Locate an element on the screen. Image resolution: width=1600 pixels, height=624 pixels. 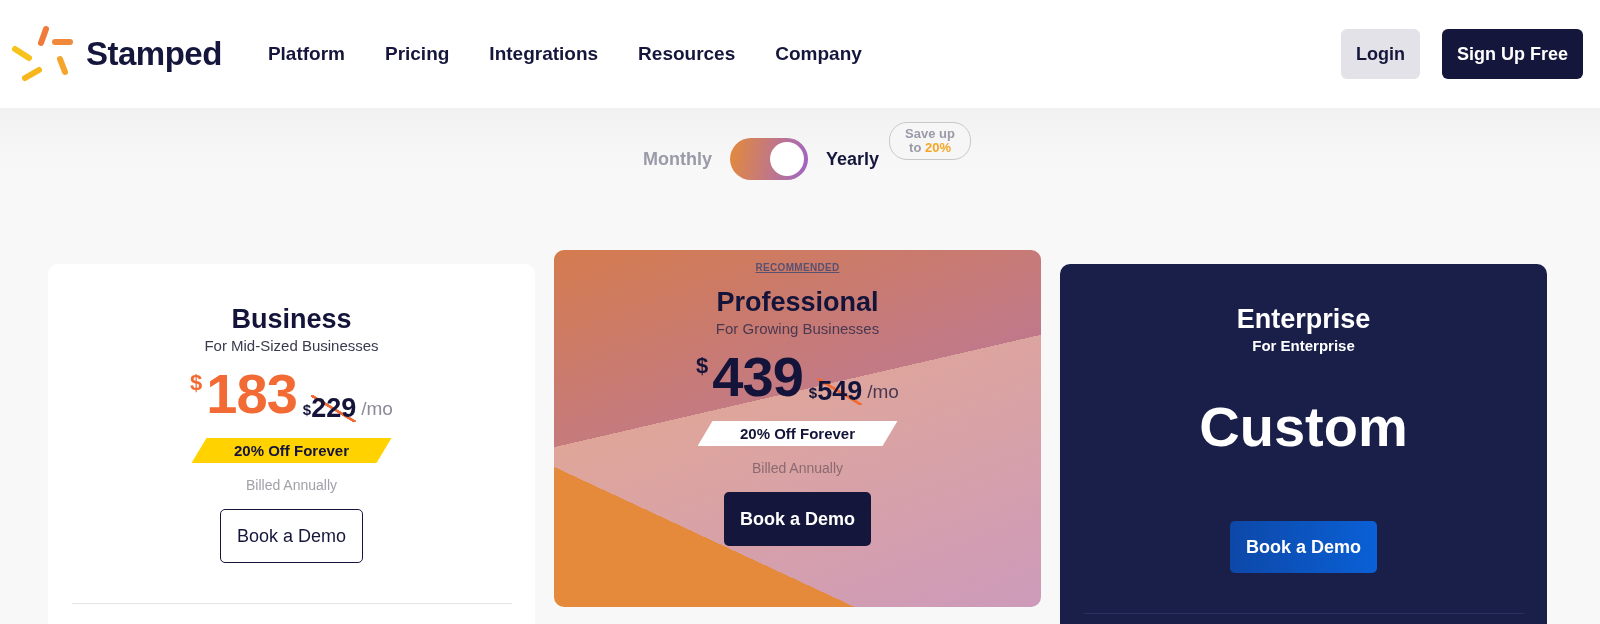
nav-link: Platform is located at coordinates (306, 54).